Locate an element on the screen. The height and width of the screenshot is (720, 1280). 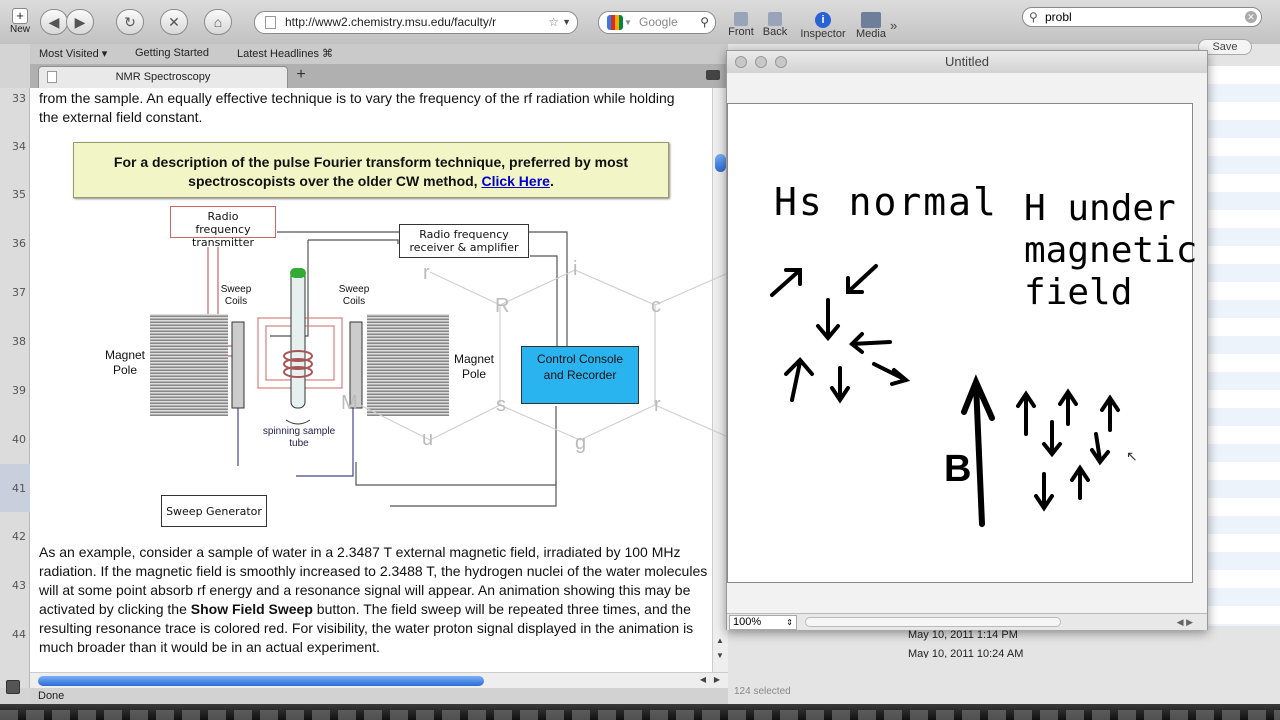
scroll-arrows-icon: ◀ ▶ is located at coordinates (1185, 622).